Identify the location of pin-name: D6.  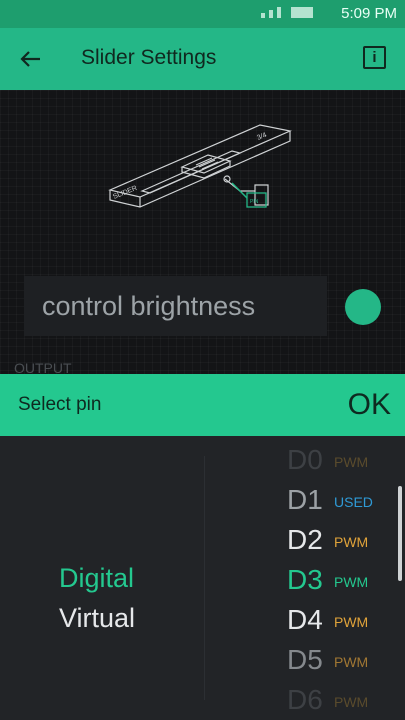
(305, 699).